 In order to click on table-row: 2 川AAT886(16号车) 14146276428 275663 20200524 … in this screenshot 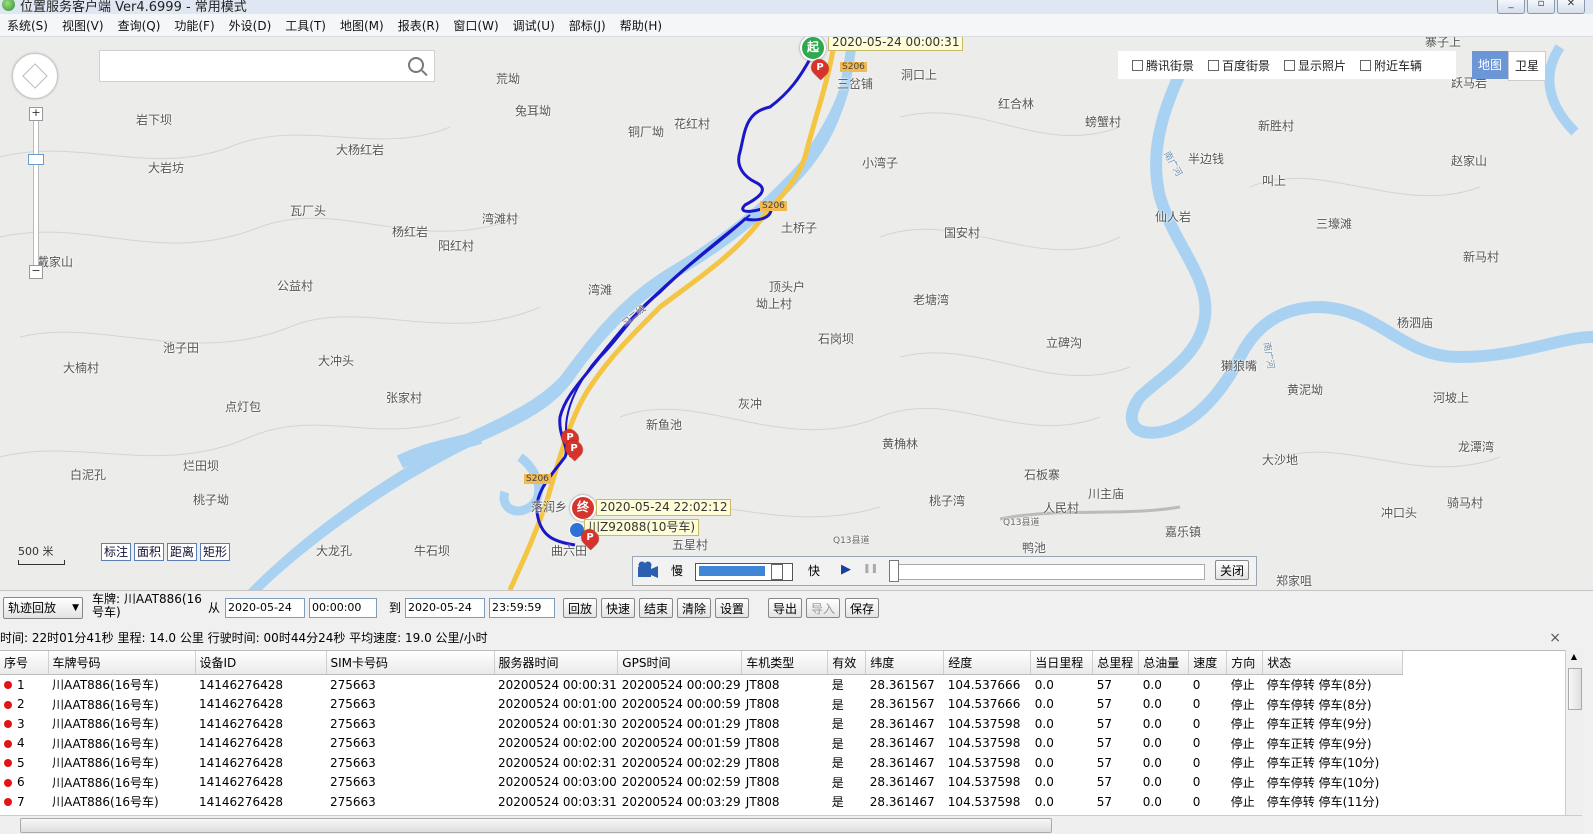, I will do `click(701, 705)`.